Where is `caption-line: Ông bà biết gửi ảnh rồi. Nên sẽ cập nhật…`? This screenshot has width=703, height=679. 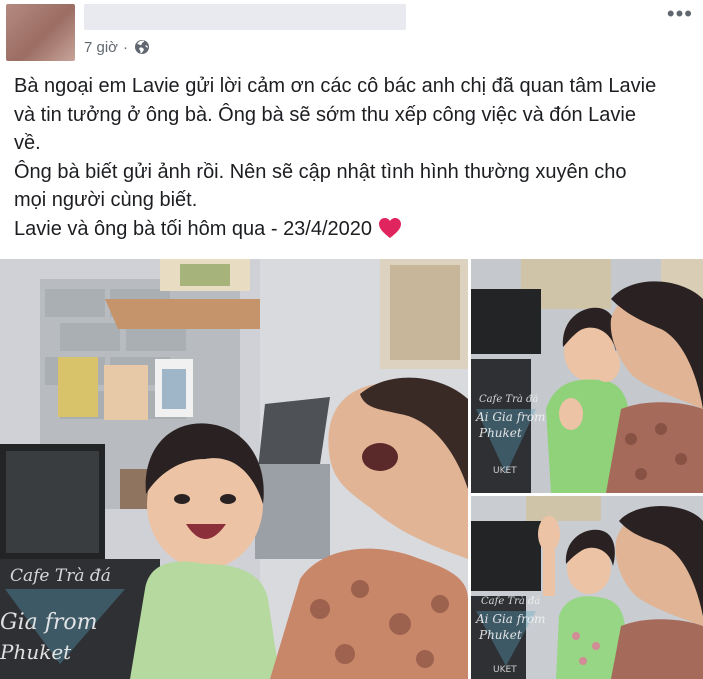
caption-line: Ông bà biết gửi ảnh rồi. Nên sẽ cập nhật… is located at coordinates (320, 171).